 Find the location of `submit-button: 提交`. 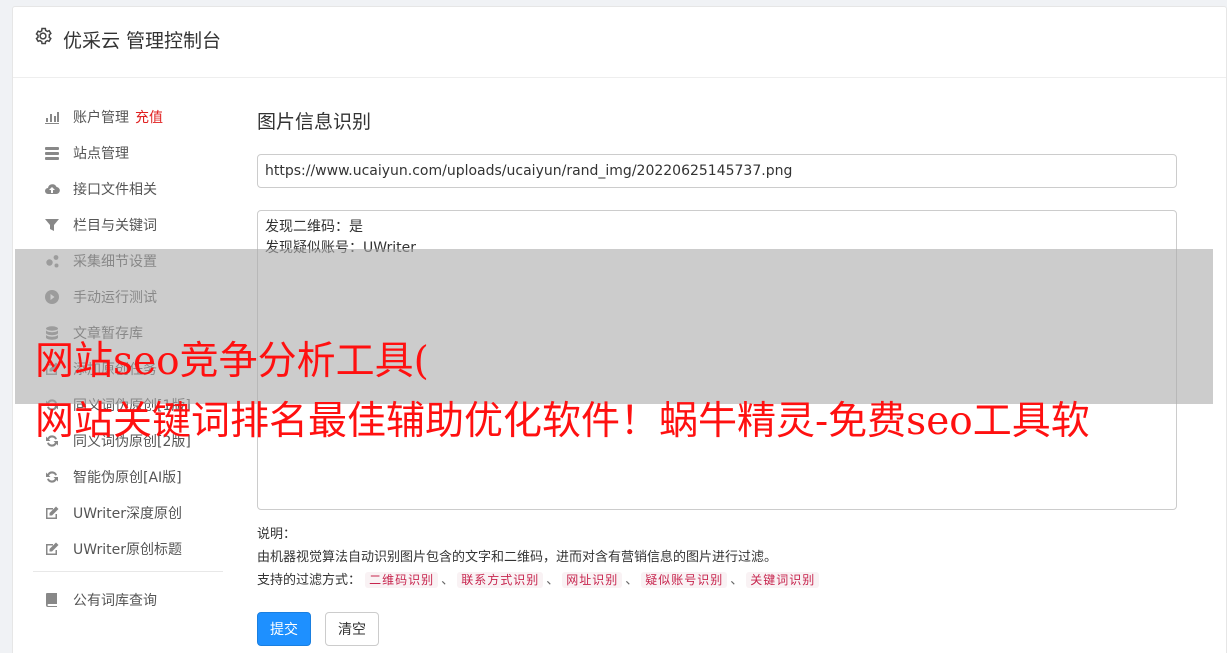

submit-button: 提交 is located at coordinates (284, 629).